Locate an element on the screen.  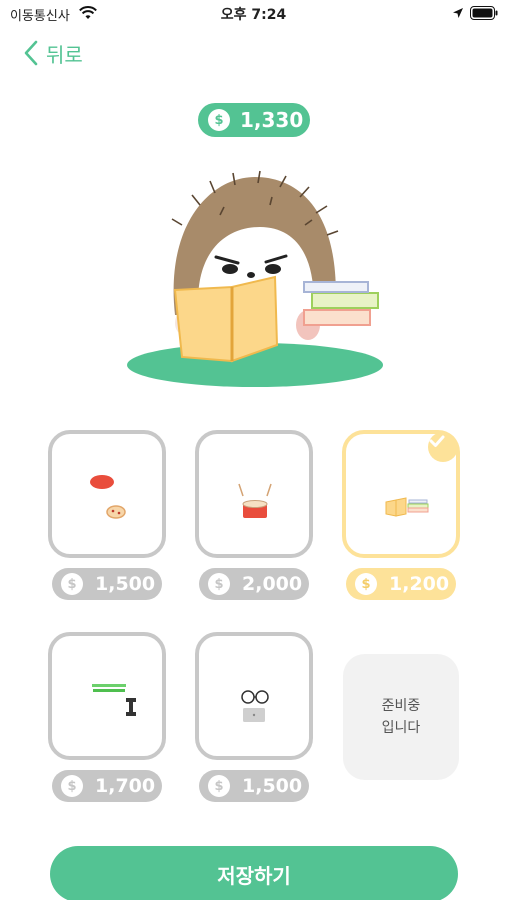
battery-icon is located at coordinates (484, 13).